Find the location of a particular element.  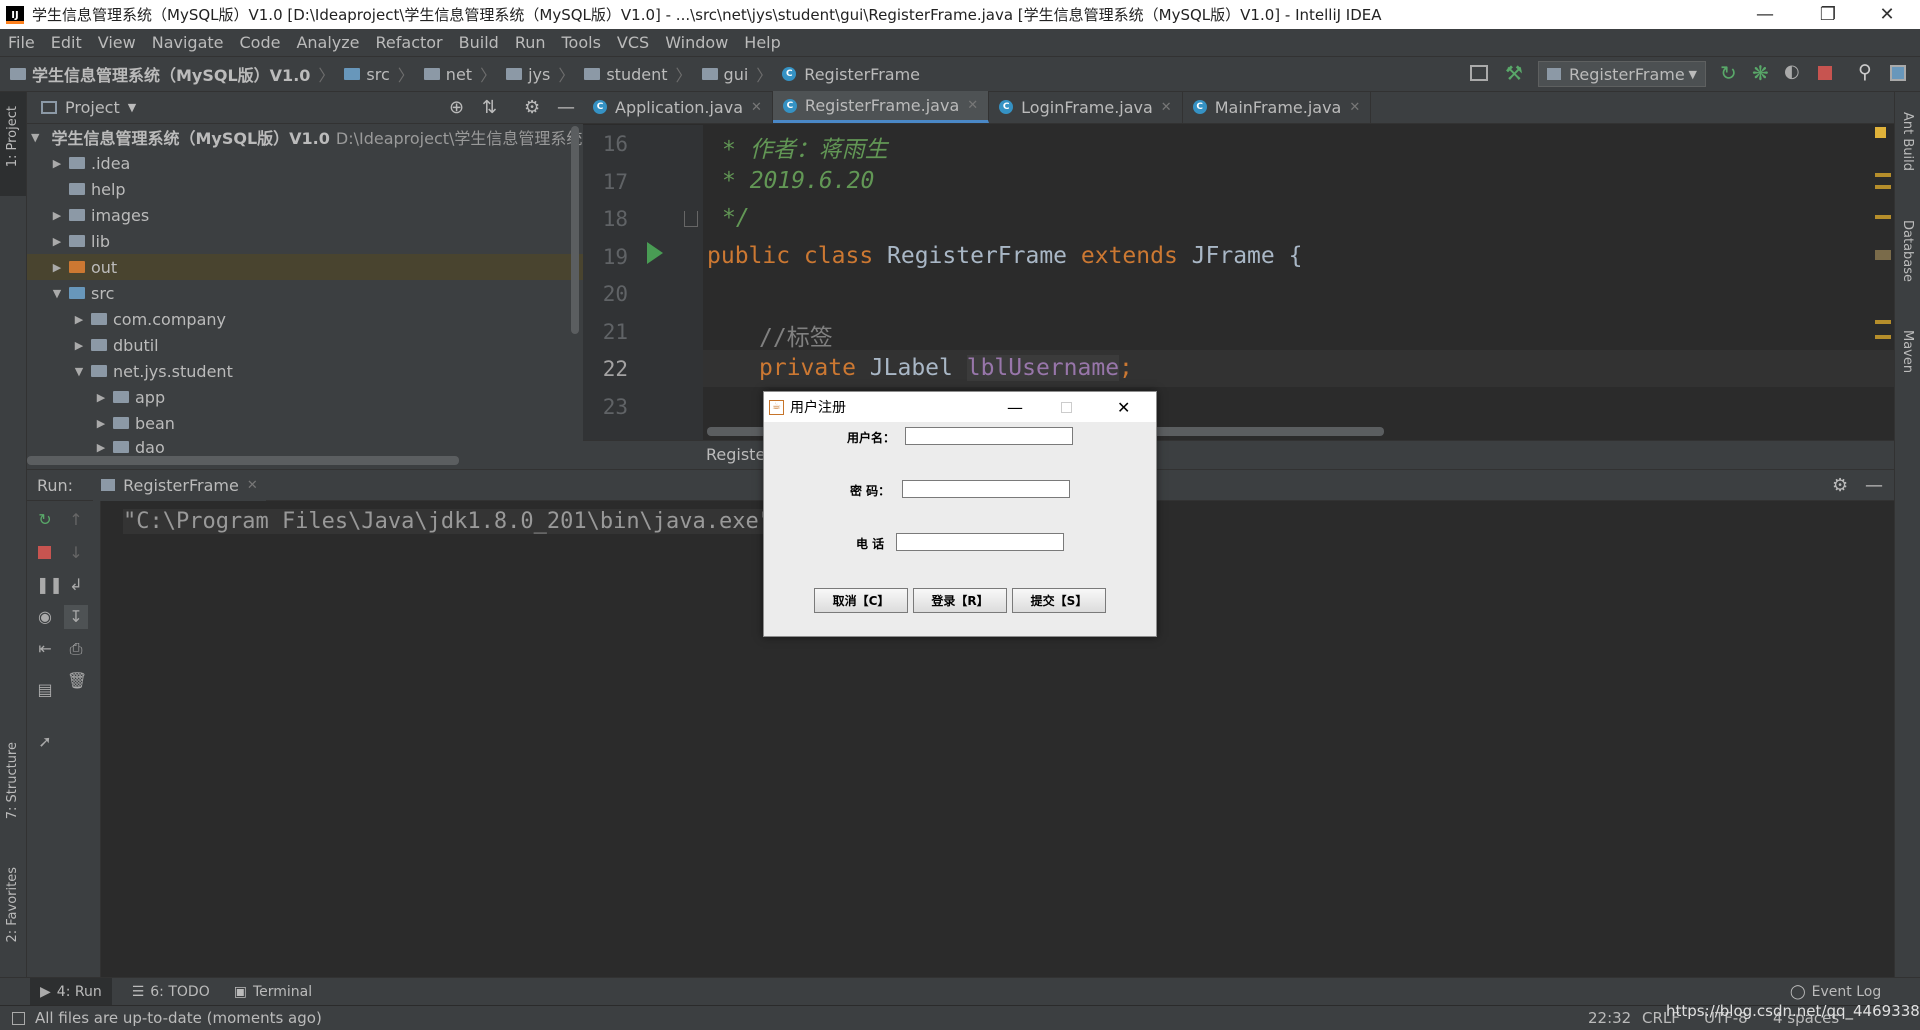

username-field is located at coordinates (989, 436).